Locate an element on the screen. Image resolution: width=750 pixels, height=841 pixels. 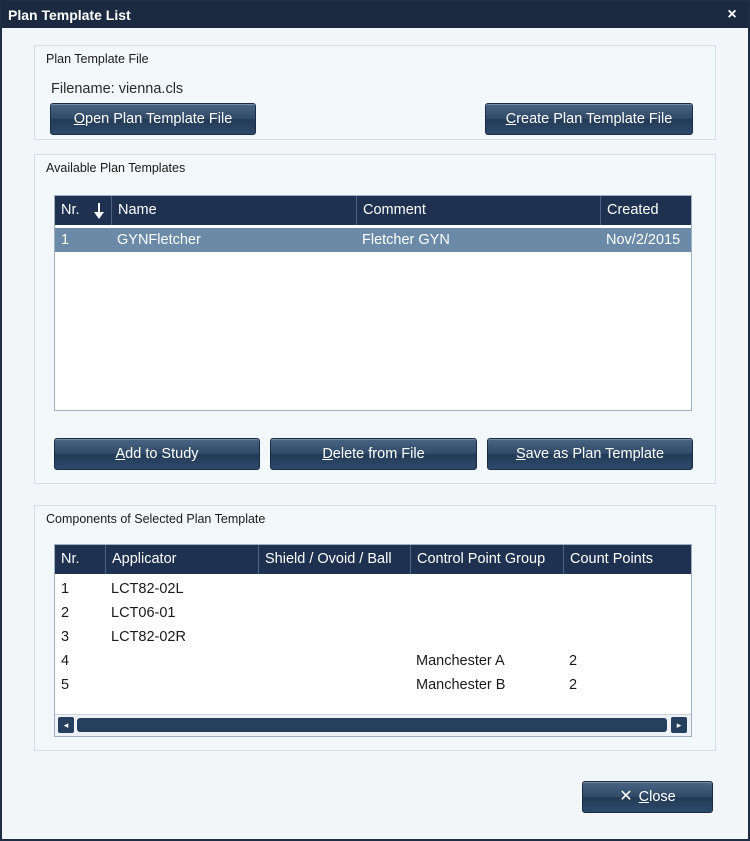
column-header-control-point-group: Control Point Group is located at coordinates (486, 559).